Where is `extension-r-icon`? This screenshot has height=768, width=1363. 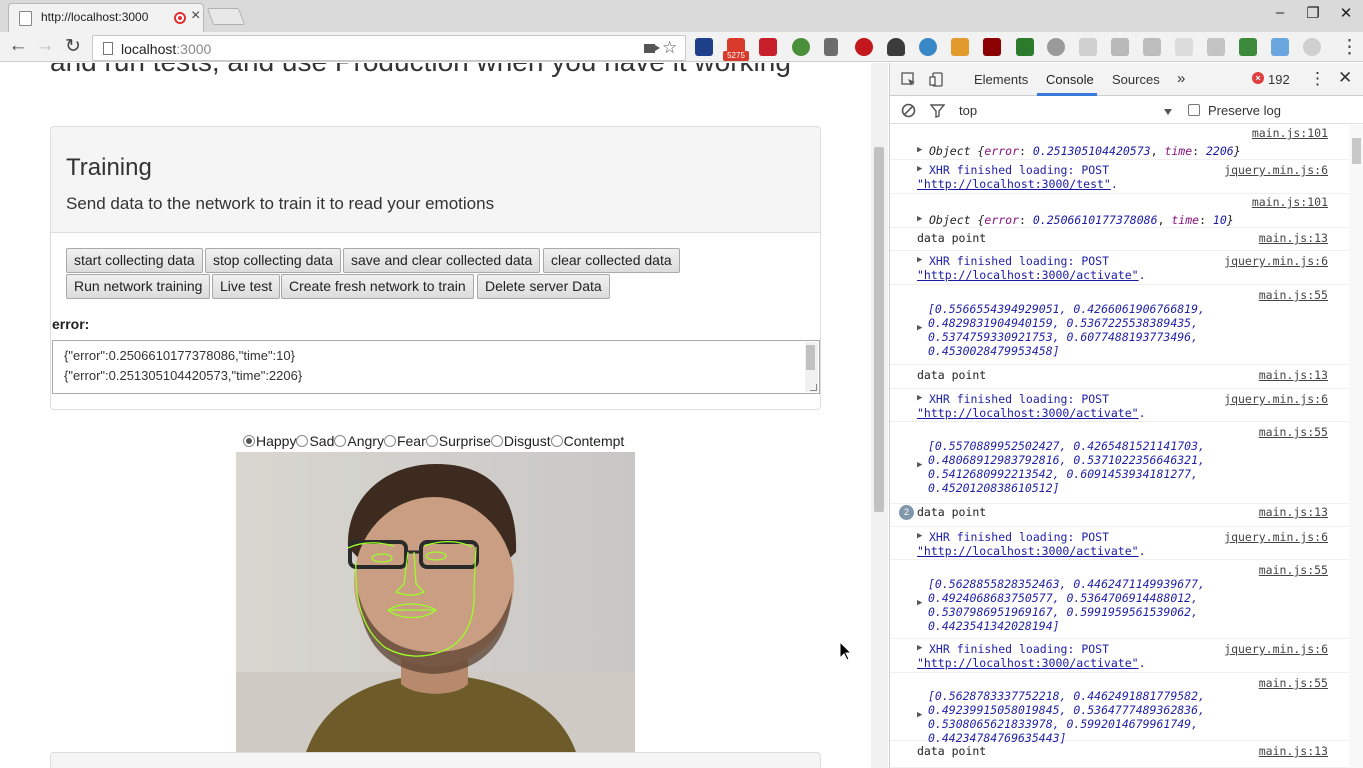
extension-r-icon is located at coordinates (1088, 47).